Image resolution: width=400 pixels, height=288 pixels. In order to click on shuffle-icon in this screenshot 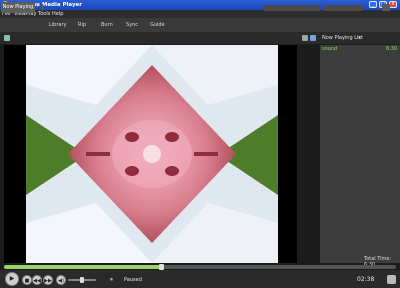, I will do `click(313, 38)`.